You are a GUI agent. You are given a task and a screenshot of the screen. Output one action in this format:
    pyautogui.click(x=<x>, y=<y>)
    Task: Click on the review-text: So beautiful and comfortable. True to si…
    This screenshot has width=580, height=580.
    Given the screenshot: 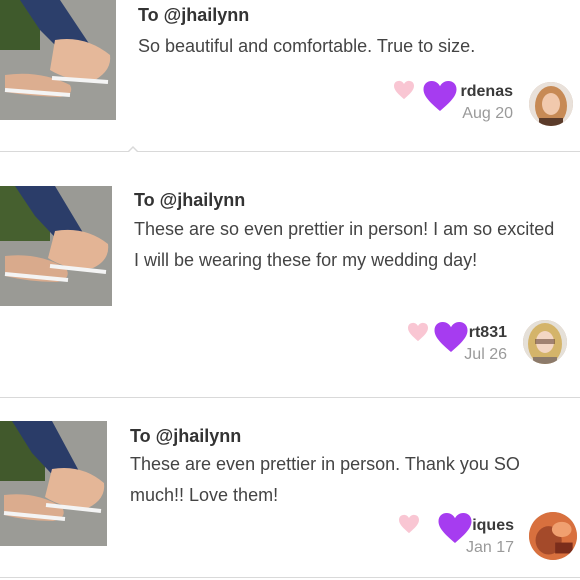 What is the action you would take?
    pyautogui.click(x=307, y=46)
    